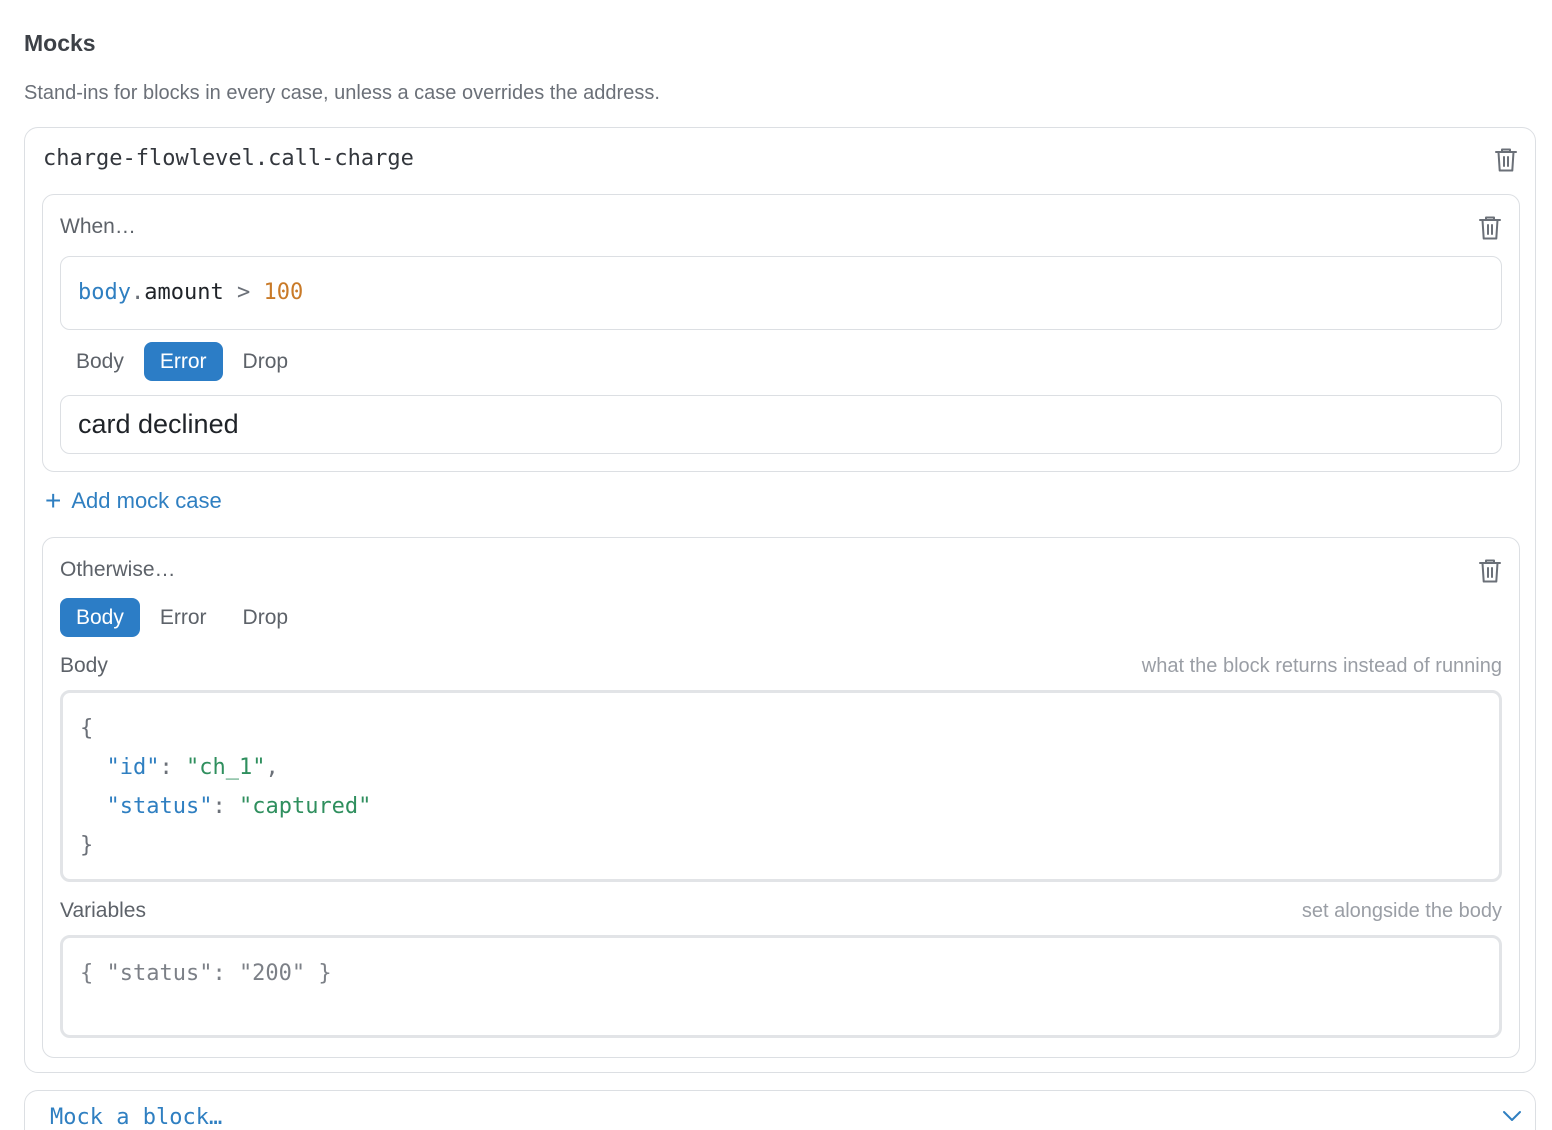  Describe the element at coordinates (1512, 1118) in the screenshot. I see `chevron-down-icon` at that location.